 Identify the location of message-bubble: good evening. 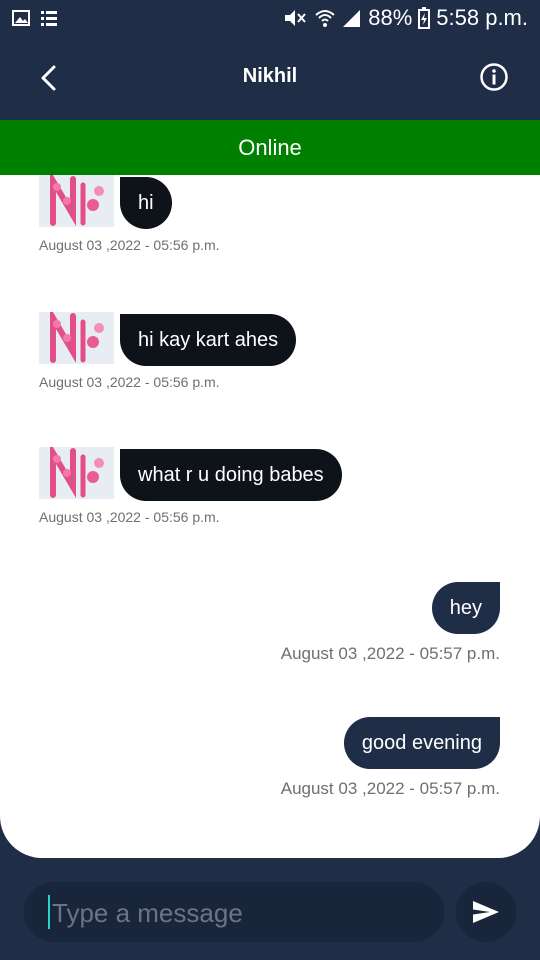
(421, 743).